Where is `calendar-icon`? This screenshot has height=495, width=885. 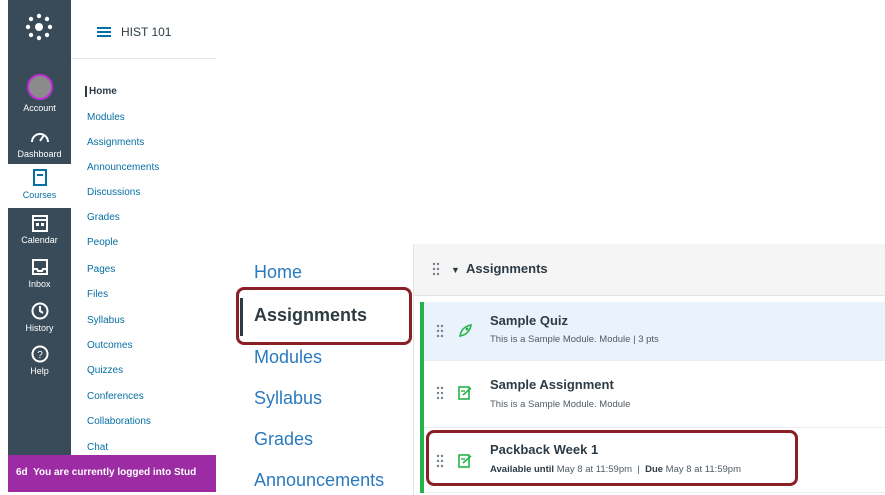 calendar-icon is located at coordinates (39, 223).